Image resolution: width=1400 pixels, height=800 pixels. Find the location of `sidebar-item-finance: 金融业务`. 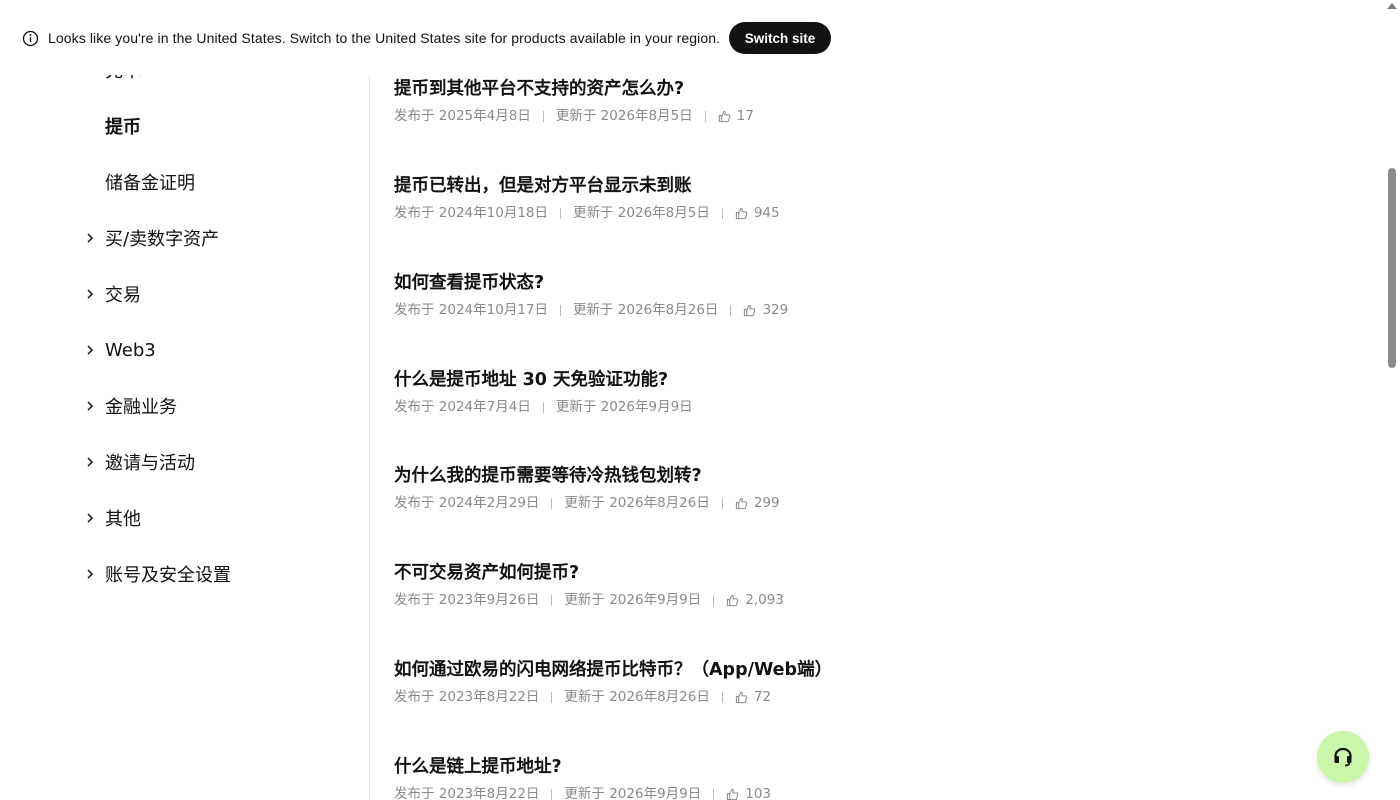

sidebar-item-finance: 金融业务 is located at coordinates (130, 406).